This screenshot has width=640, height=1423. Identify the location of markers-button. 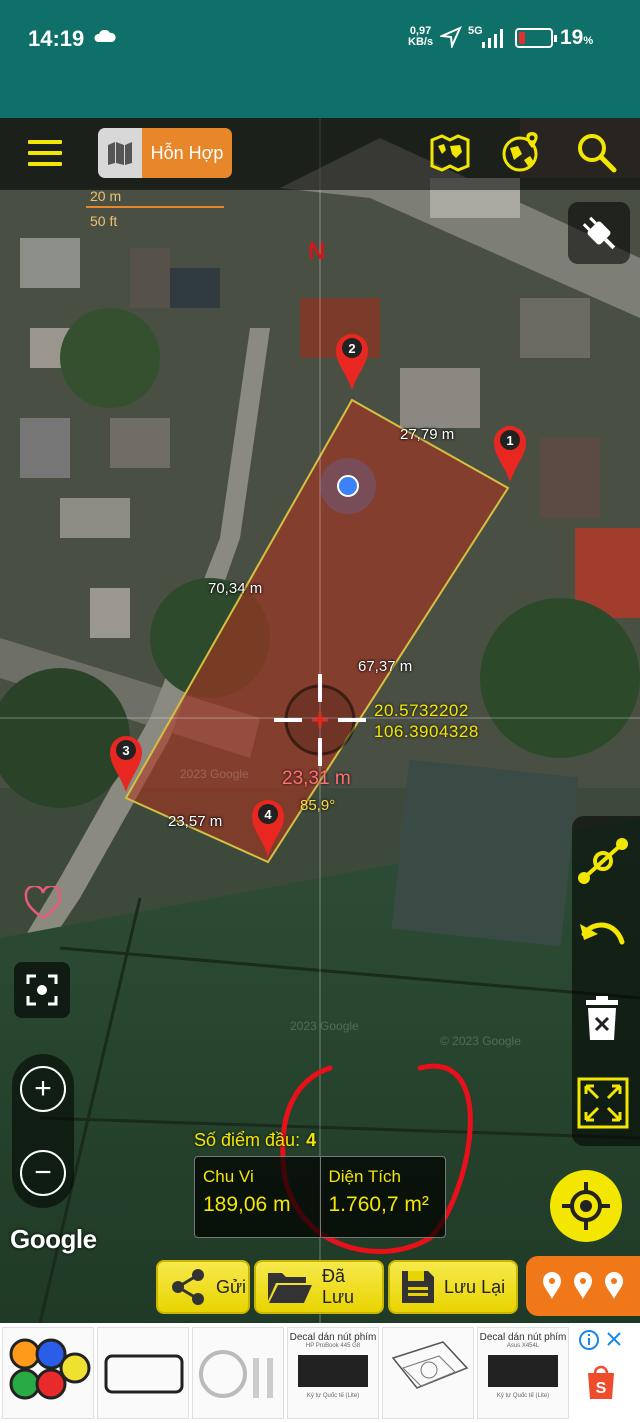
(583, 1286).